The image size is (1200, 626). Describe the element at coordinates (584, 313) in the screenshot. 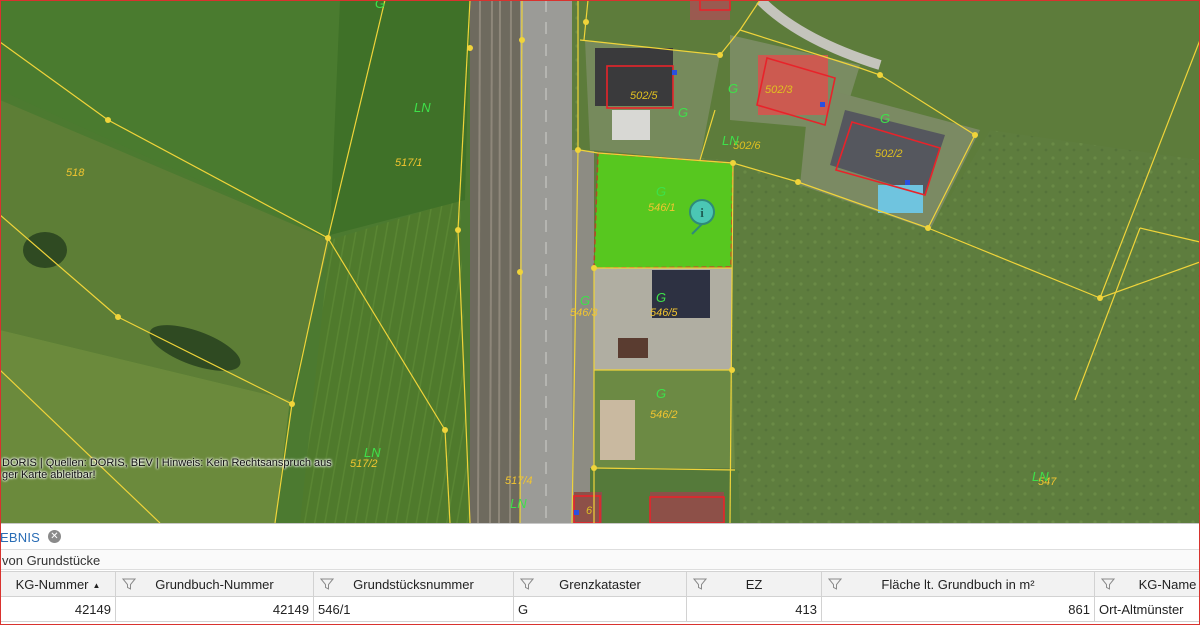

I see `parcel-label: 546/3` at that location.